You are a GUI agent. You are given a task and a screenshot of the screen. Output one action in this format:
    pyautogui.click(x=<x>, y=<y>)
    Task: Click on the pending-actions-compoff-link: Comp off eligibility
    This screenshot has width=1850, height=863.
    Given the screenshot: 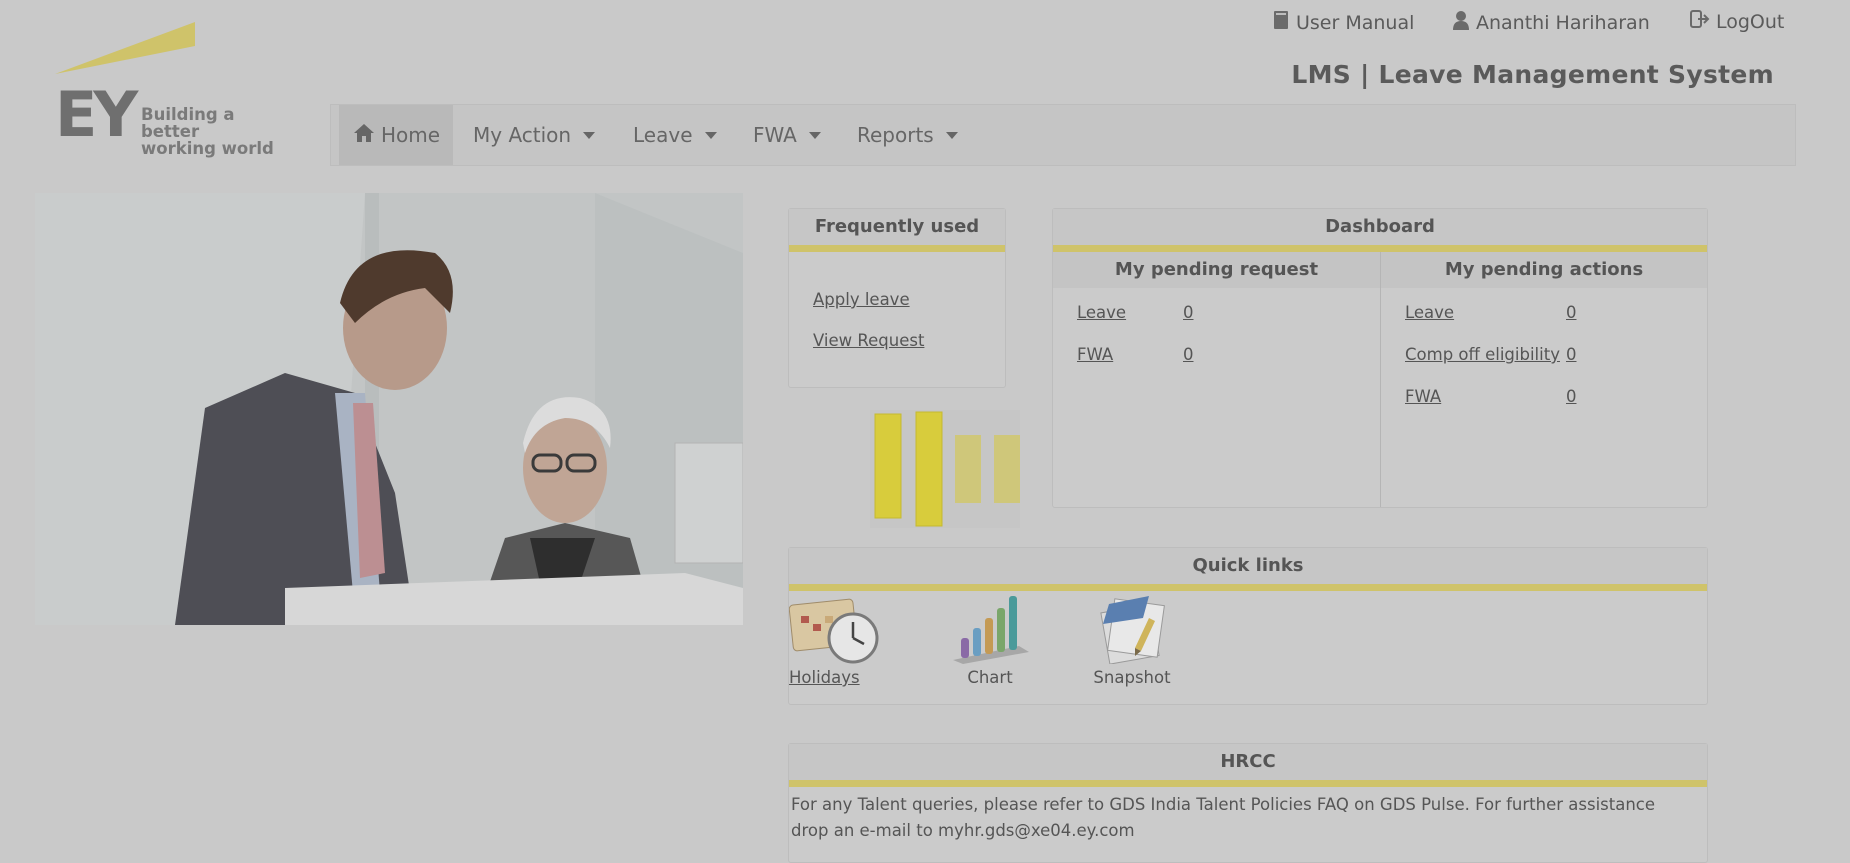 What is the action you would take?
    pyautogui.click(x=1482, y=354)
    